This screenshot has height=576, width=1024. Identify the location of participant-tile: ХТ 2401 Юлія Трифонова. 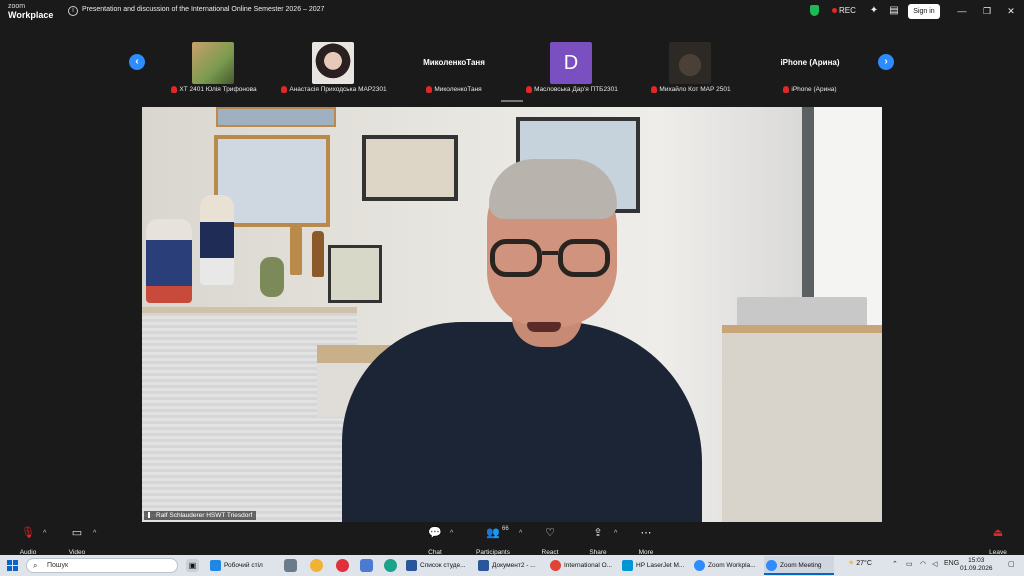
(214, 70).